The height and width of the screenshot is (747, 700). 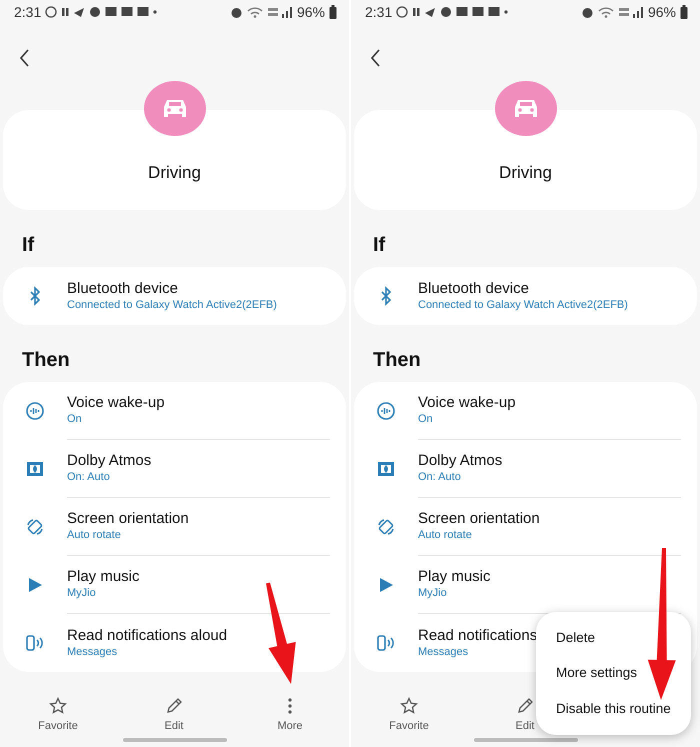 I want to click on toolbar-button: More, so click(x=290, y=716).